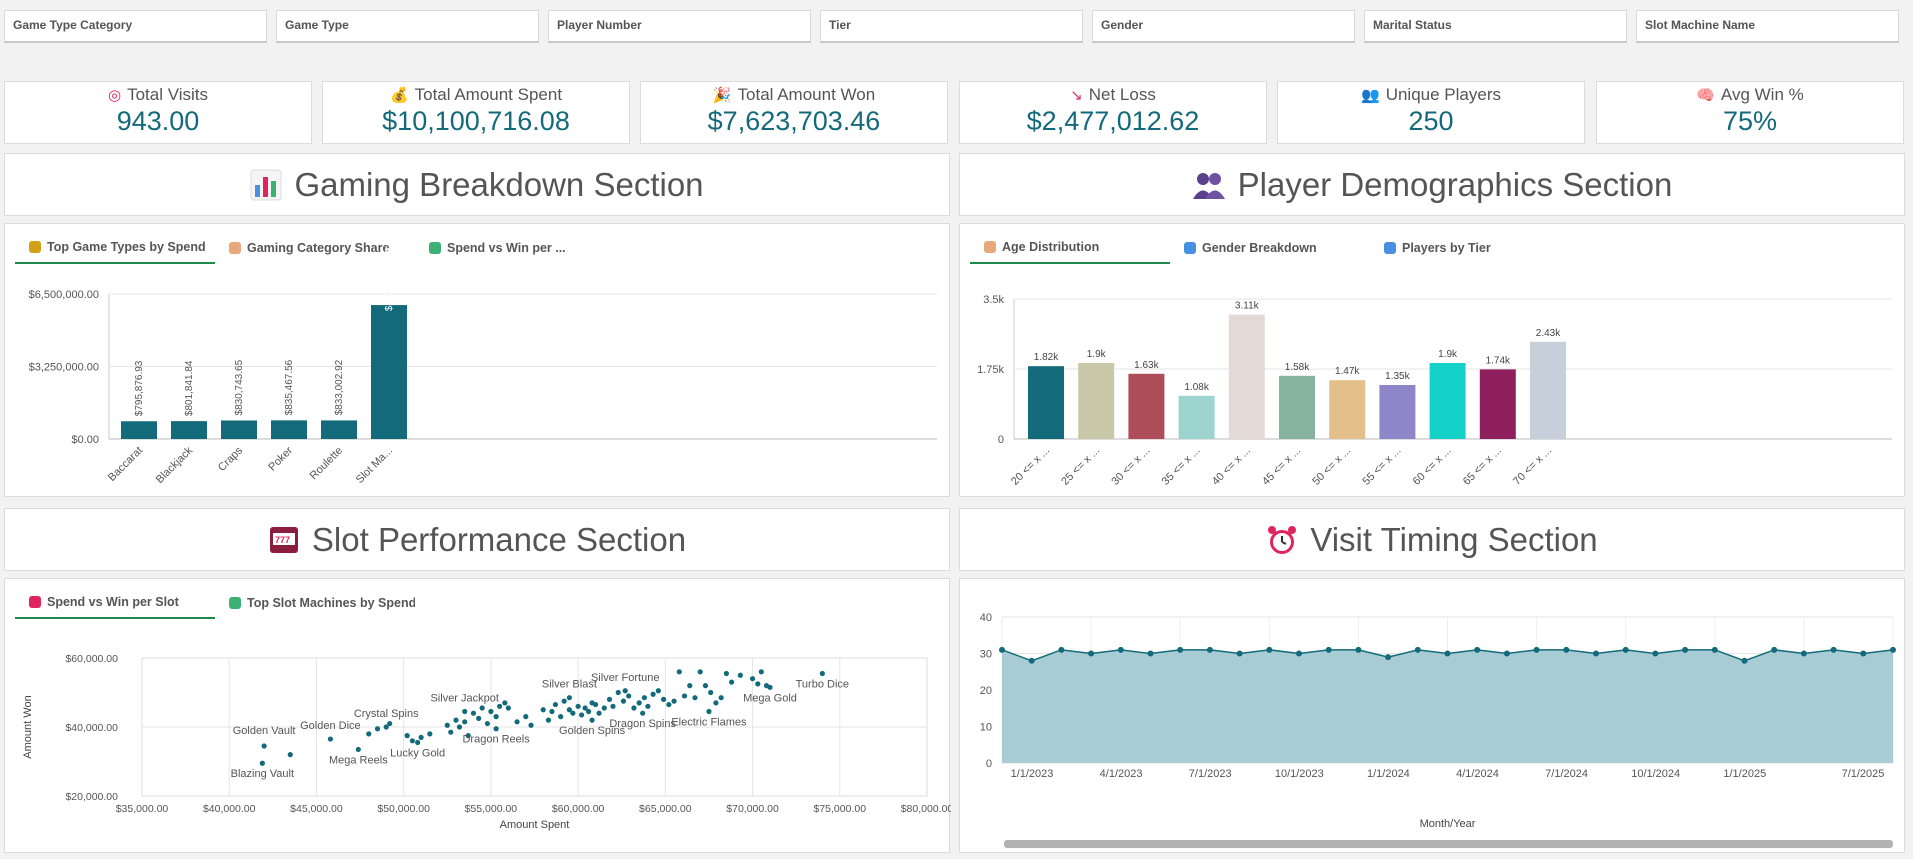  Describe the element at coordinates (1767, 26) in the screenshot. I see `filter-slot-machine-name: Slot Machine Name` at that location.